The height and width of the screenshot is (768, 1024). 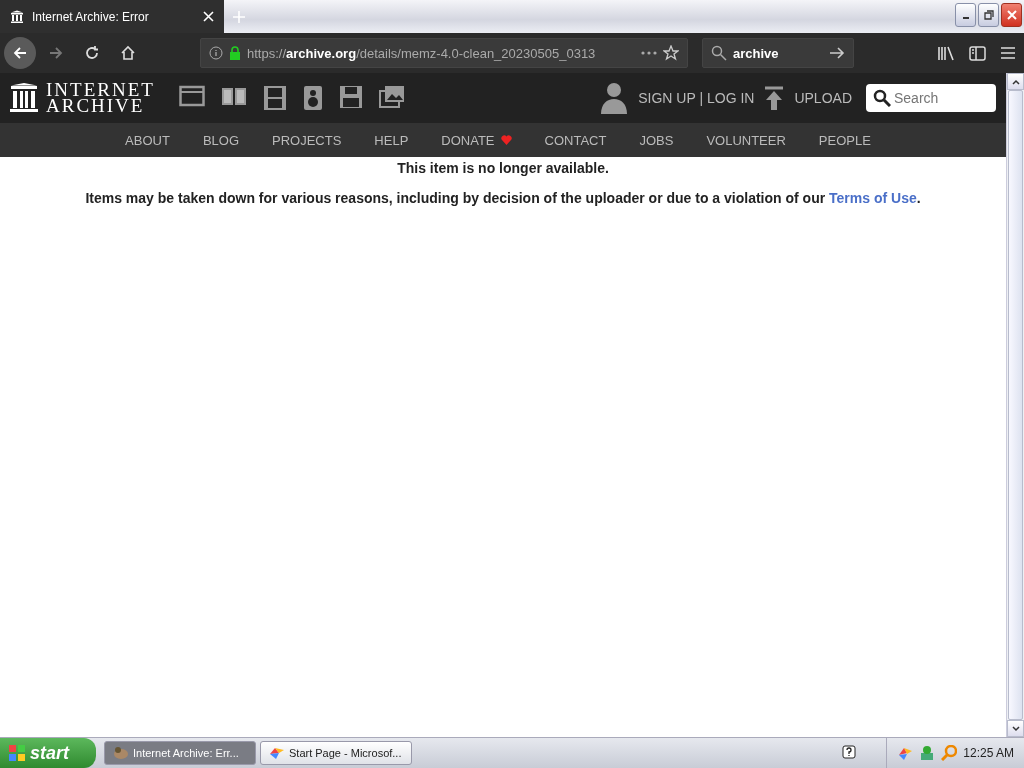 What do you see at coordinates (391, 140) in the screenshot?
I see `nav-link: HELP` at bounding box center [391, 140].